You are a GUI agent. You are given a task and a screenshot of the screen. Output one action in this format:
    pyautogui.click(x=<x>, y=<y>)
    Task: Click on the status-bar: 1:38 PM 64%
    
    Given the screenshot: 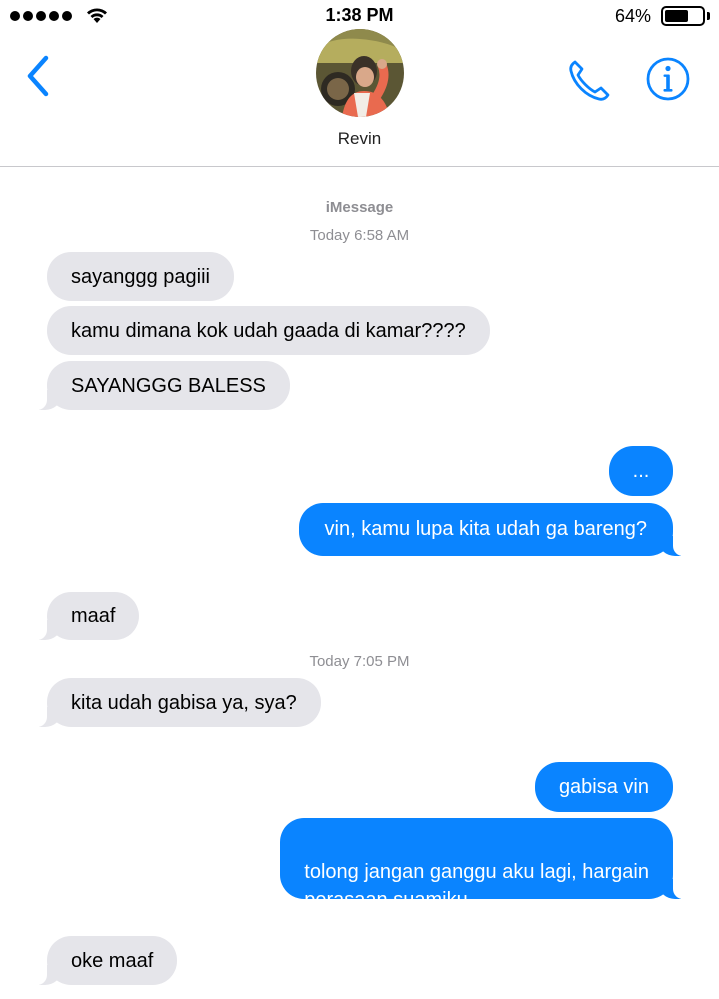 What is the action you would take?
    pyautogui.click(x=359, y=16)
    